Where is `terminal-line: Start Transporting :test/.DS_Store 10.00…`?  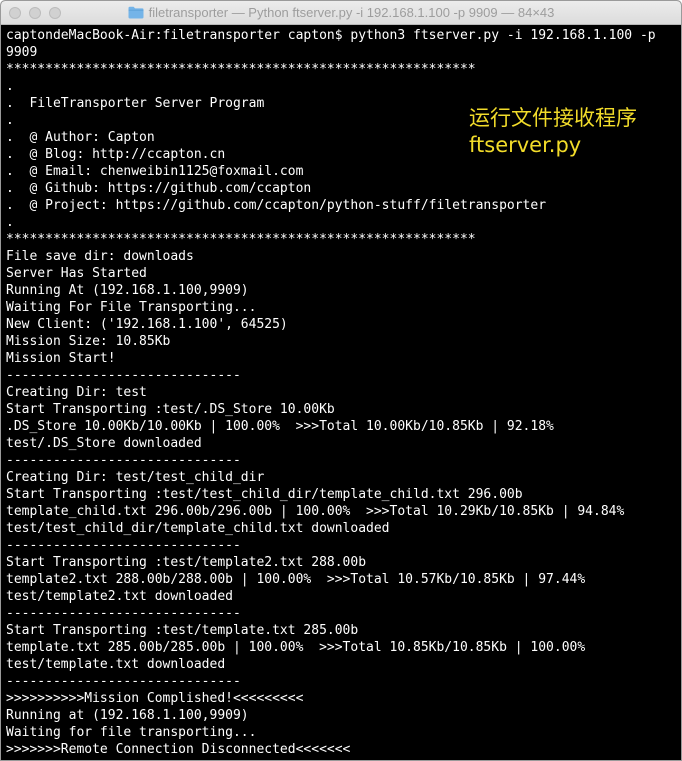
terminal-line: Start Transporting :test/.DS_Store 10.00… is located at coordinates (170, 409).